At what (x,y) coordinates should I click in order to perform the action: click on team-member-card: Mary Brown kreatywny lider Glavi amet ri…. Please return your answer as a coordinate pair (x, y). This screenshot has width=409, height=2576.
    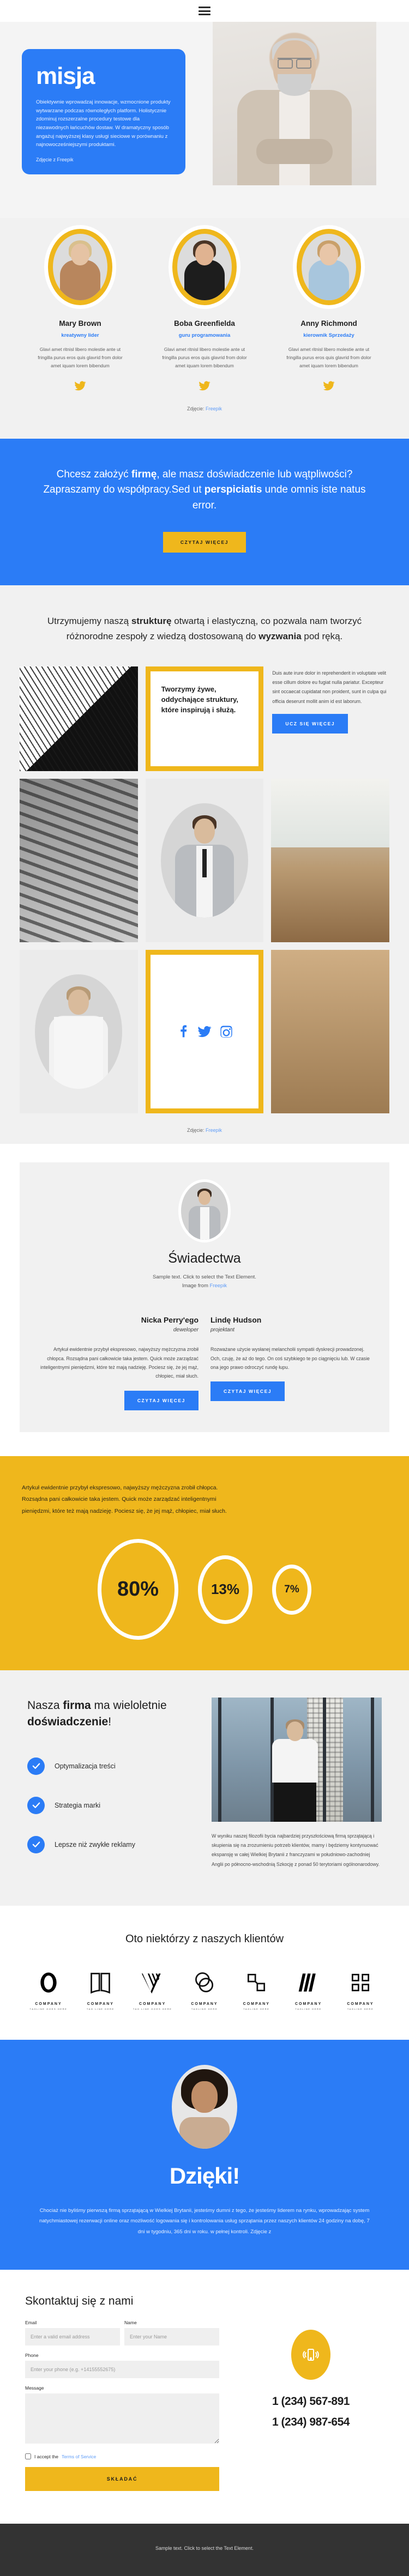
    Looking at the image, I should click on (80, 310).